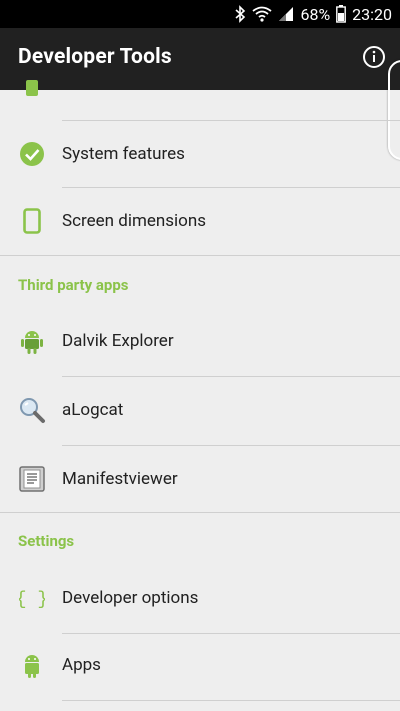 The image size is (400, 711). I want to click on list-item-manifestviewer: Manifestviewer, so click(200, 478).